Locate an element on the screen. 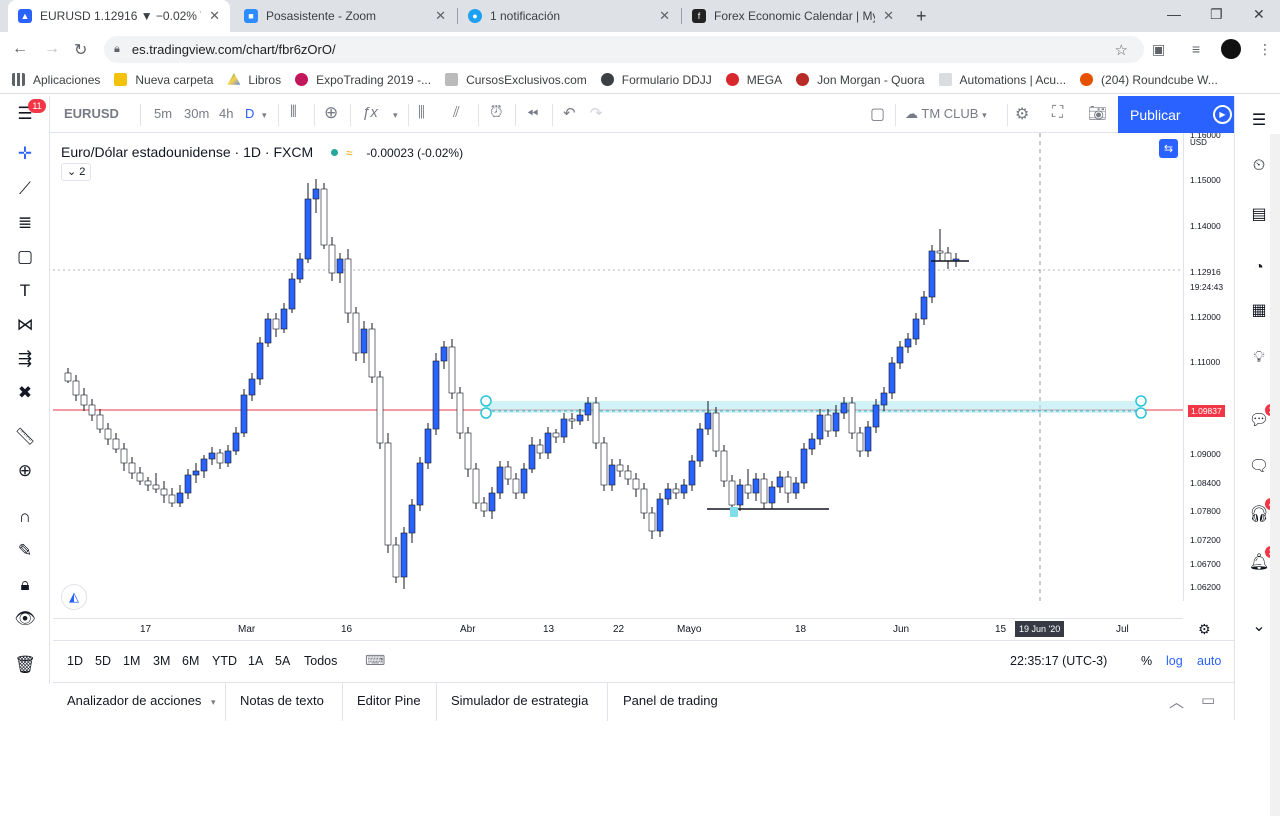 This screenshot has width=1280, height=816. chevron-double-down-icon: ⌄ is located at coordinates (1259, 626).